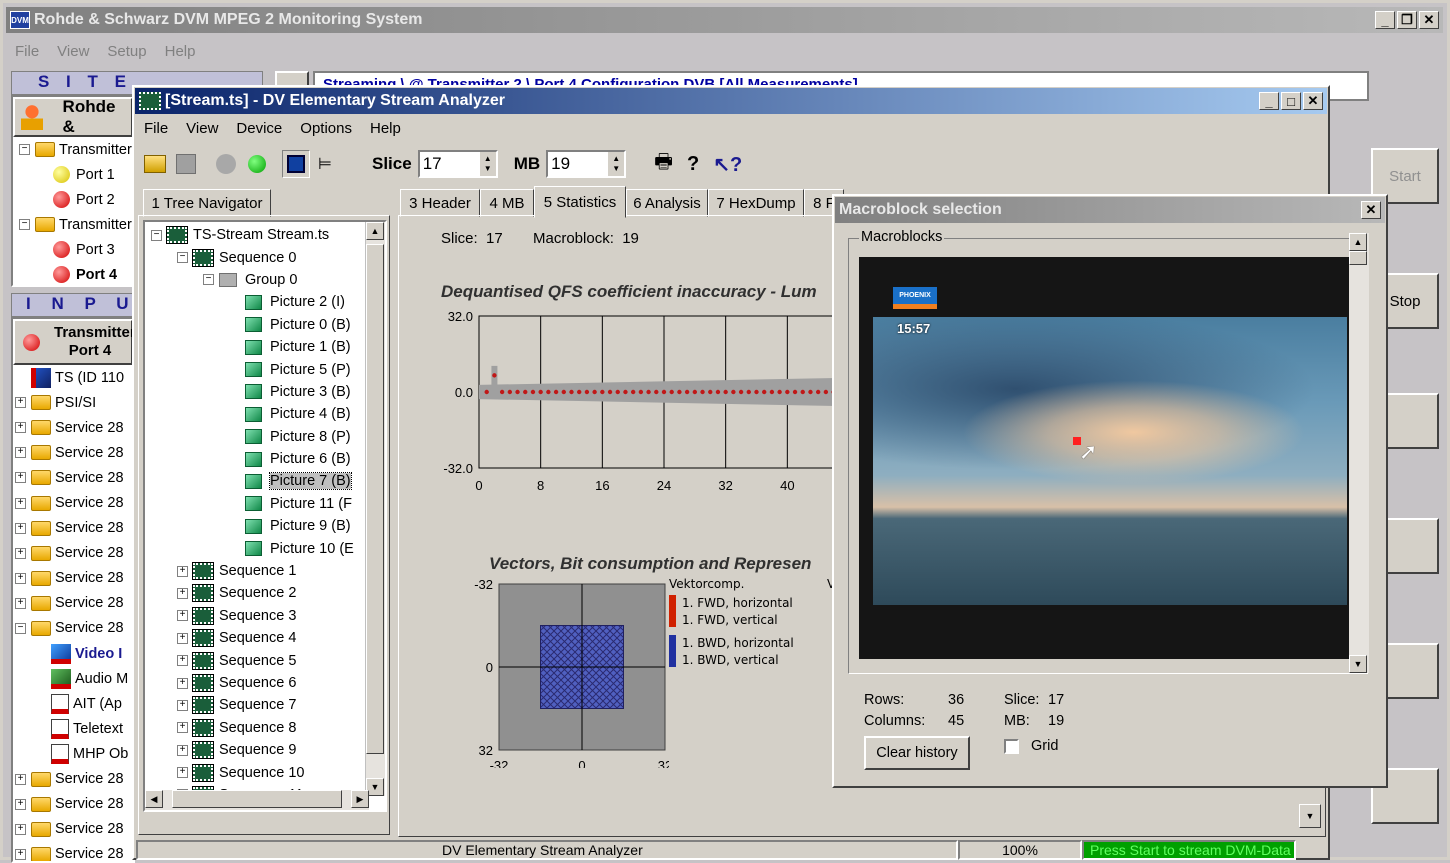 The height and width of the screenshot is (863, 1450). I want to click on nav-tree-item: + Sequence 6, so click(268, 683).